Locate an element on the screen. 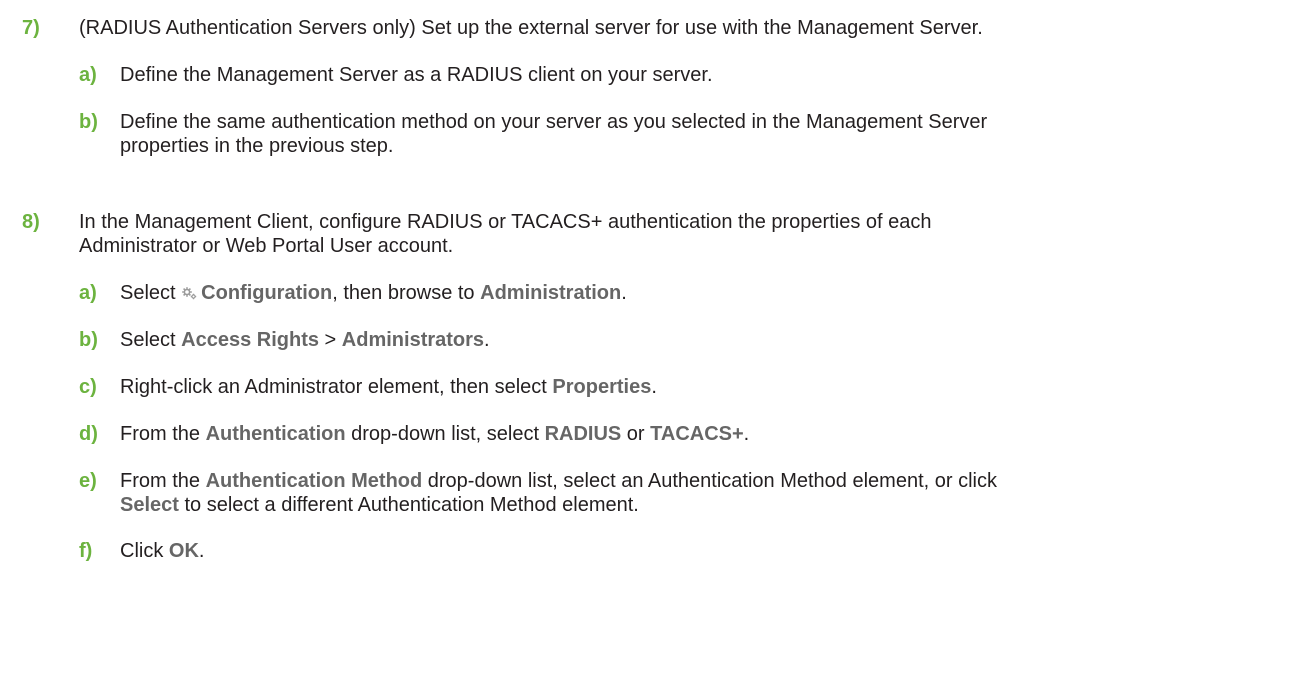  ui-term: Properties is located at coordinates (602, 387).